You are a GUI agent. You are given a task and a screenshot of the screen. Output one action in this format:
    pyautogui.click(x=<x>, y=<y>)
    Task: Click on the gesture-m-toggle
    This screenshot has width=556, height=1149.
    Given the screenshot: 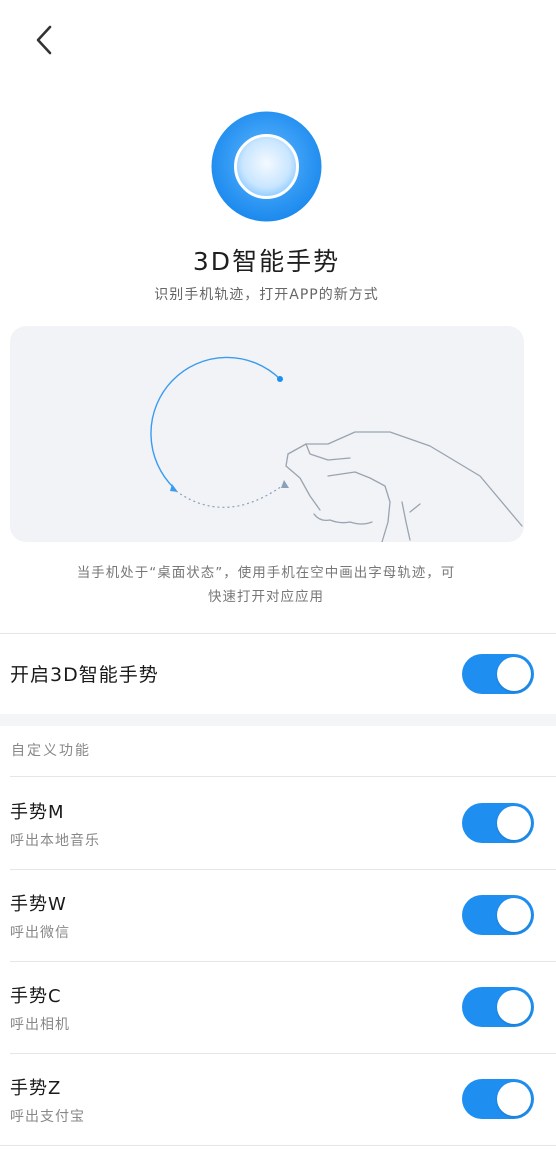 What is the action you would take?
    pyautogui.click(x=498, y=823)
    